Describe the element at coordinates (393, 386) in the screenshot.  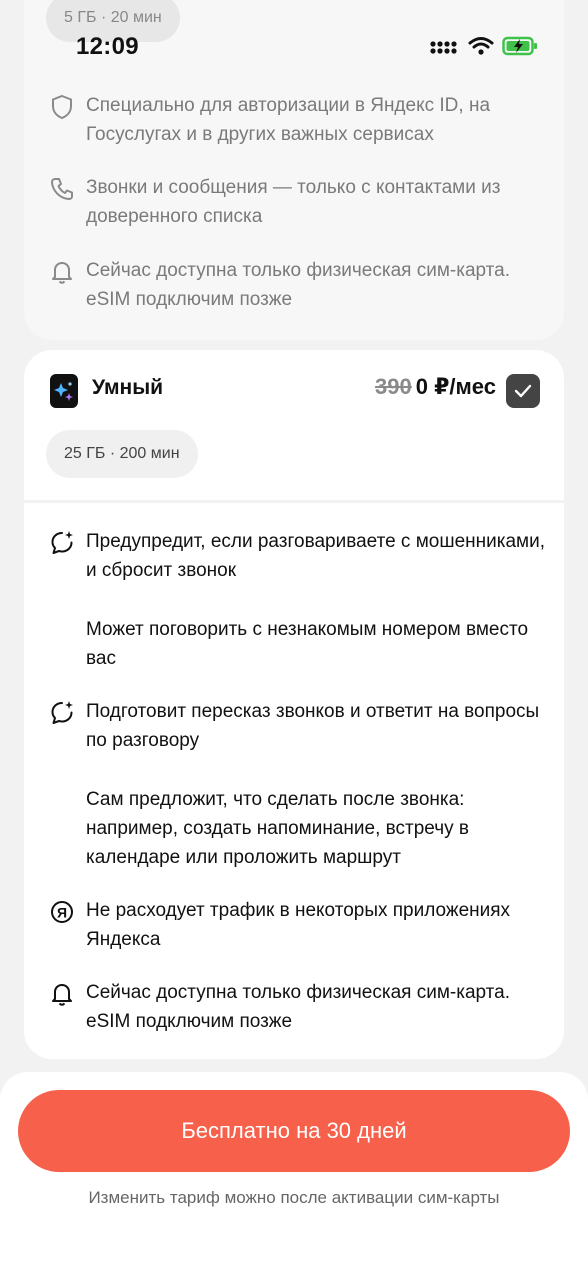
I see `old-price: 390` at that location.